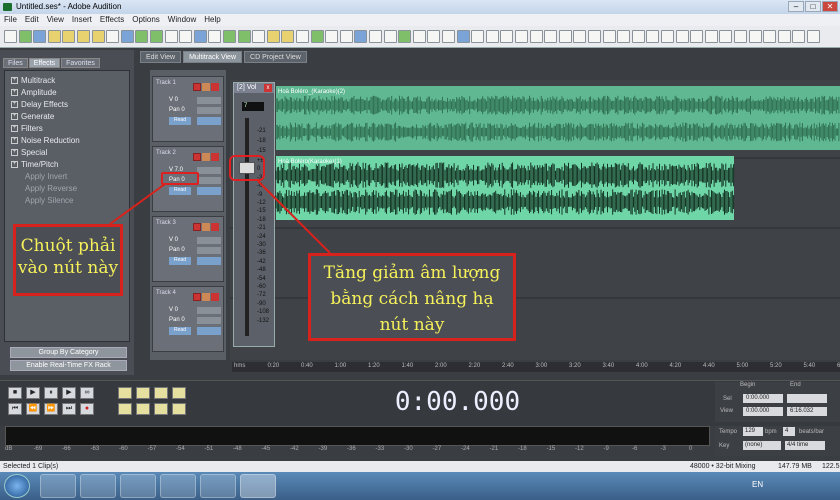  What do you see at coordinates (137, 204) in the screenshot?
I see `arrow-to-volume-button` at bounding box center [137, 204].